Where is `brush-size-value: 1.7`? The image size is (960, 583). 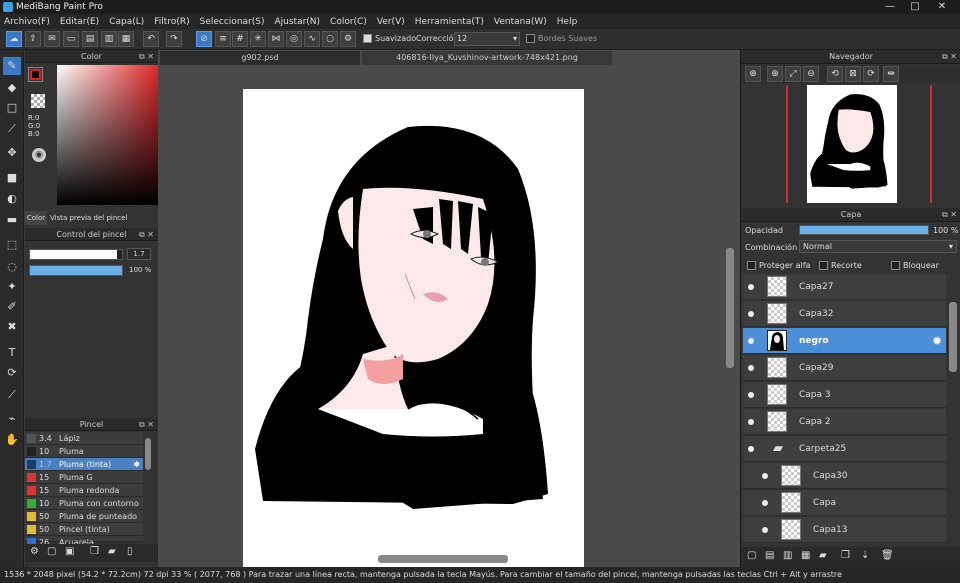
brush-size-value: 1.7 is located at coordinates (139, 254).